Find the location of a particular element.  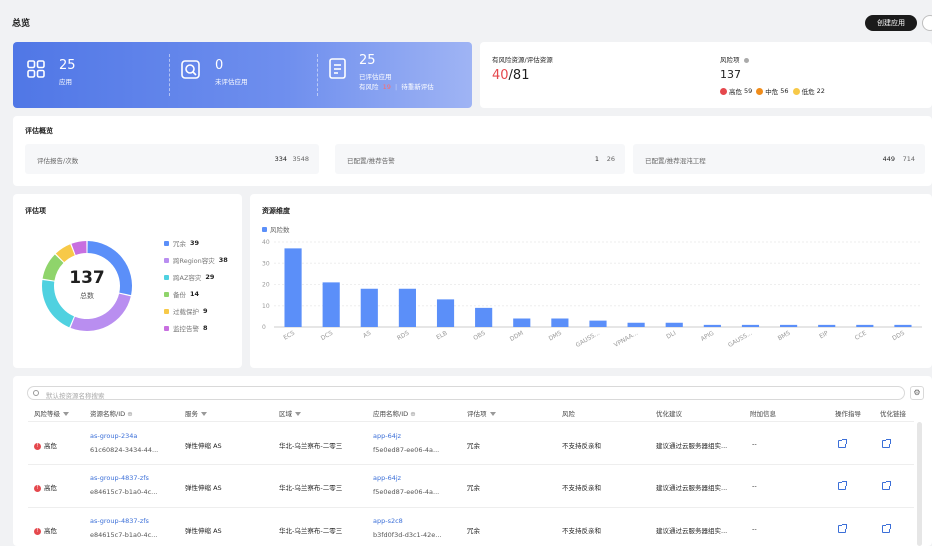

header-item: 评估项 is located at coordinates (481, 413).